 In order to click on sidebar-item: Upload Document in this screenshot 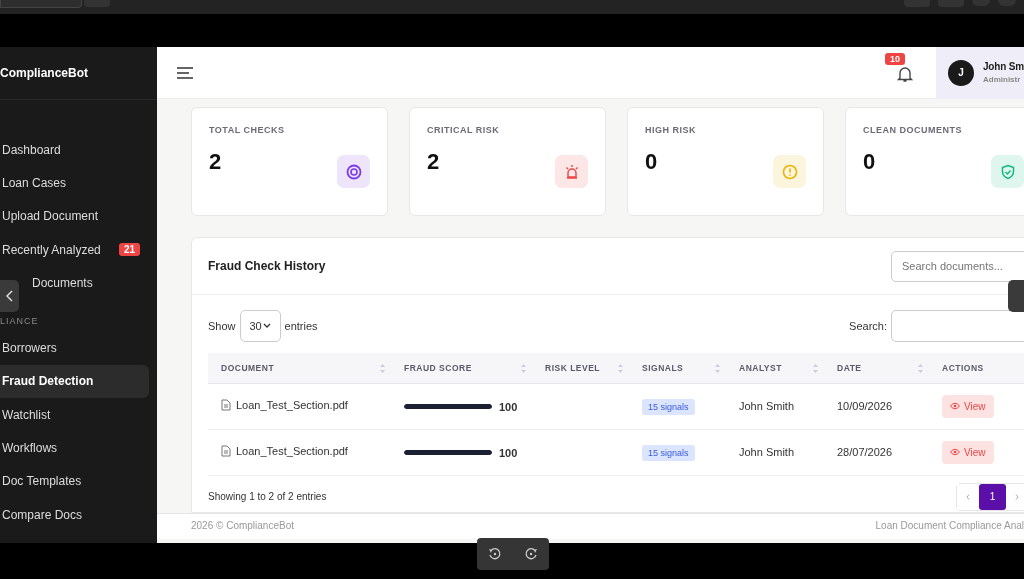, I will do `click(74, 216)`.